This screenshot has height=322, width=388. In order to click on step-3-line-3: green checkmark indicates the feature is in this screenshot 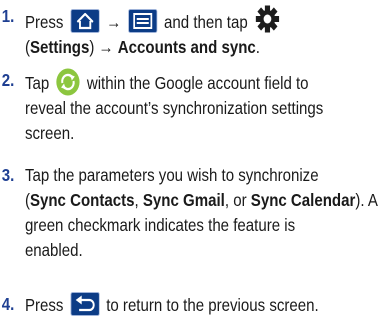, I will do `click(160, 225)`.